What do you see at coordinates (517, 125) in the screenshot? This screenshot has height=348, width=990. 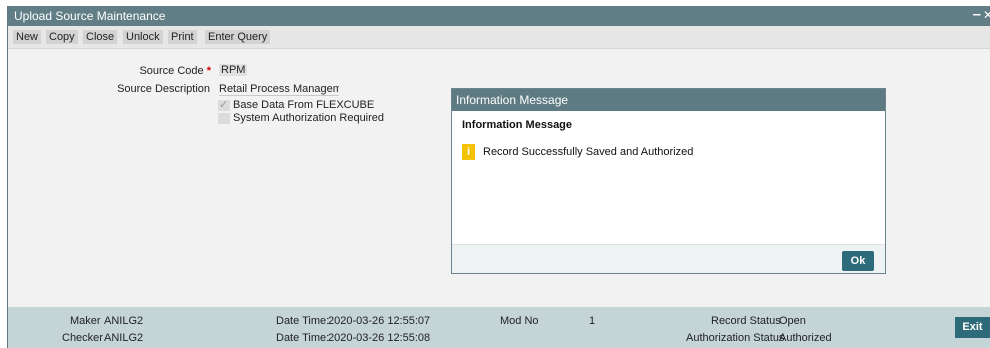 I see `dialog-heading: Information Message` at bounding box center [517, 125].